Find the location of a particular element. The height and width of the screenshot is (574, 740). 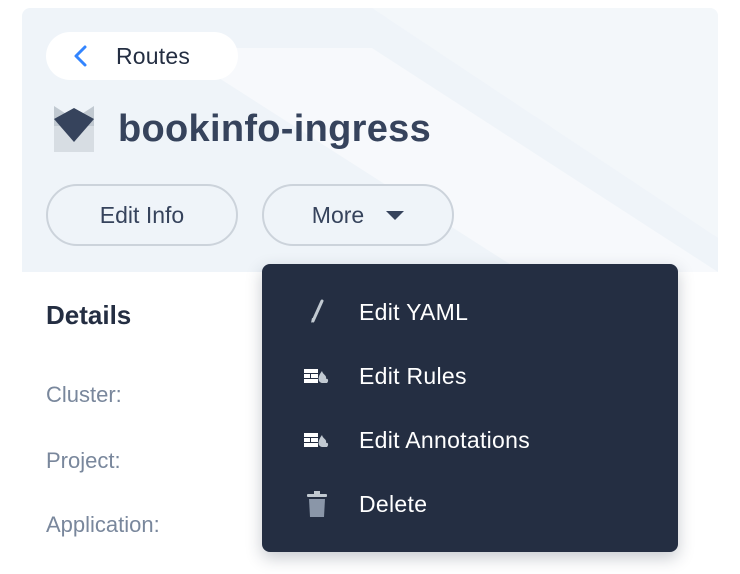

more-label: More is located at coordinates (338, 214).